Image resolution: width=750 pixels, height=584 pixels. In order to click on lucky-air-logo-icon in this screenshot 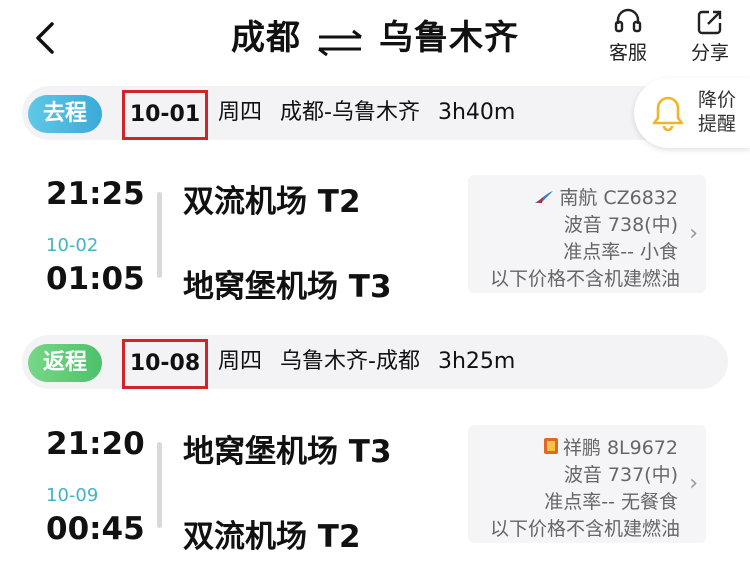, I will do `click(551, 448)`.